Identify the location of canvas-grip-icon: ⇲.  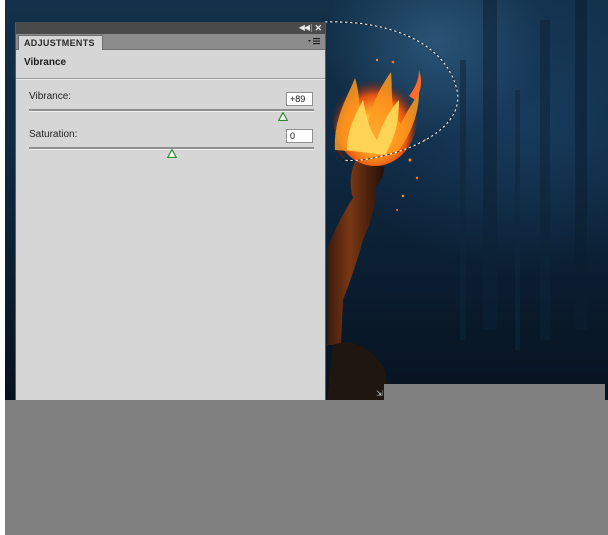
(379, 393).